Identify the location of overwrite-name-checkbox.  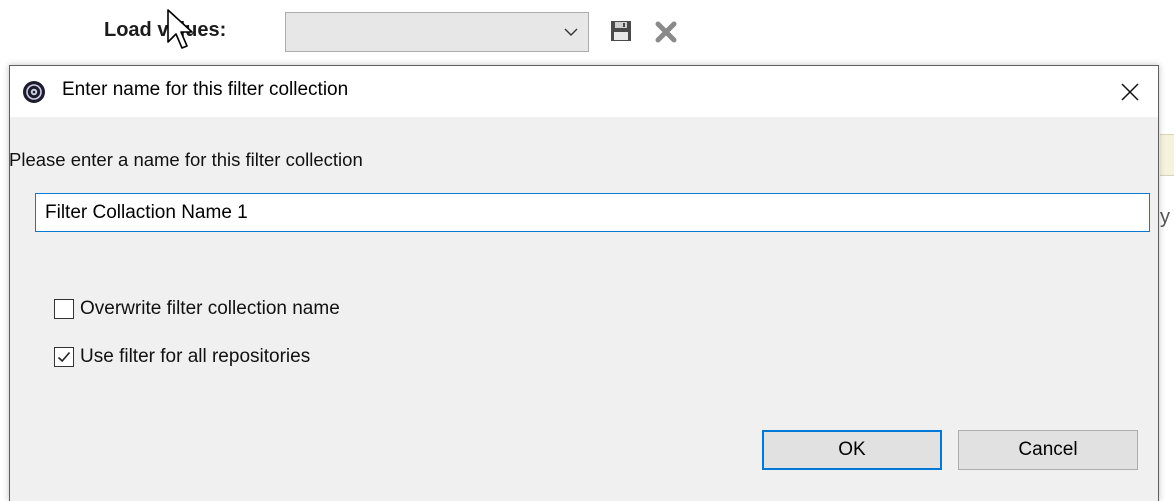
(64, 309).